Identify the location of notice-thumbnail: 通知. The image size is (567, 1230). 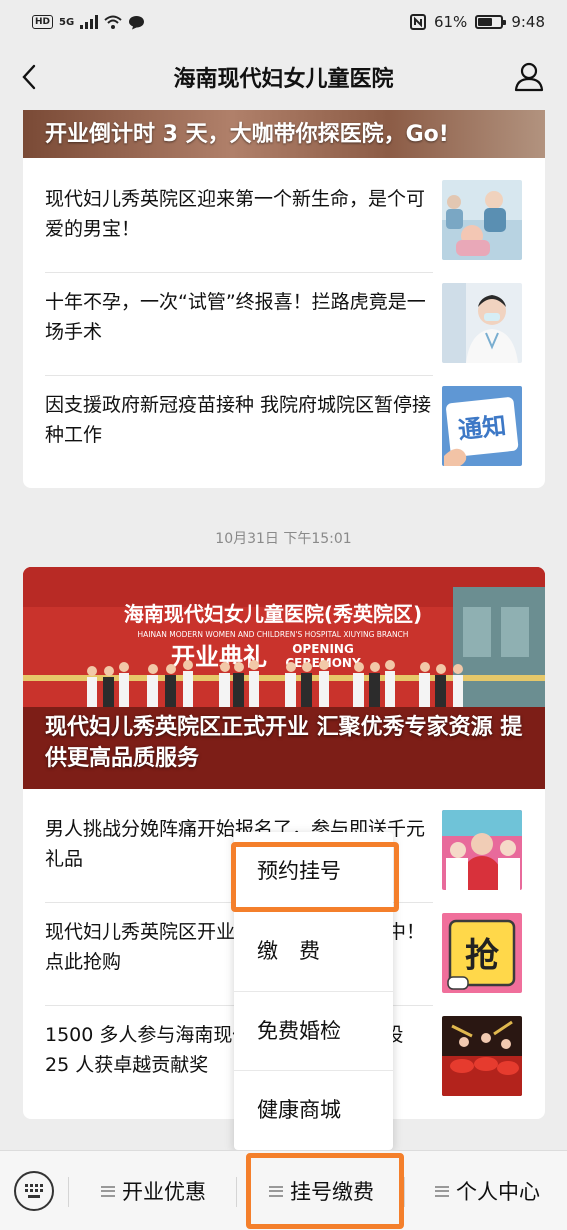
(482, 426).